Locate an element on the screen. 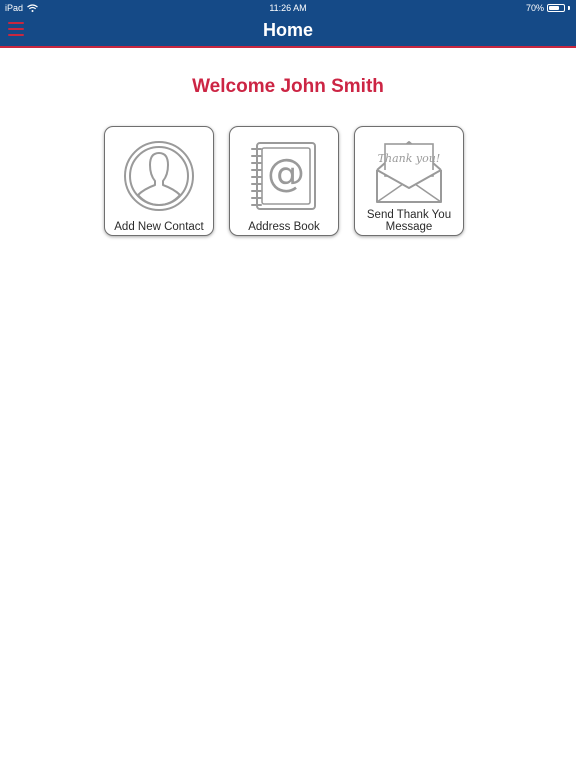 This screenshot has width=576, height=768. battery-tip is located at coordinates (569, 8).